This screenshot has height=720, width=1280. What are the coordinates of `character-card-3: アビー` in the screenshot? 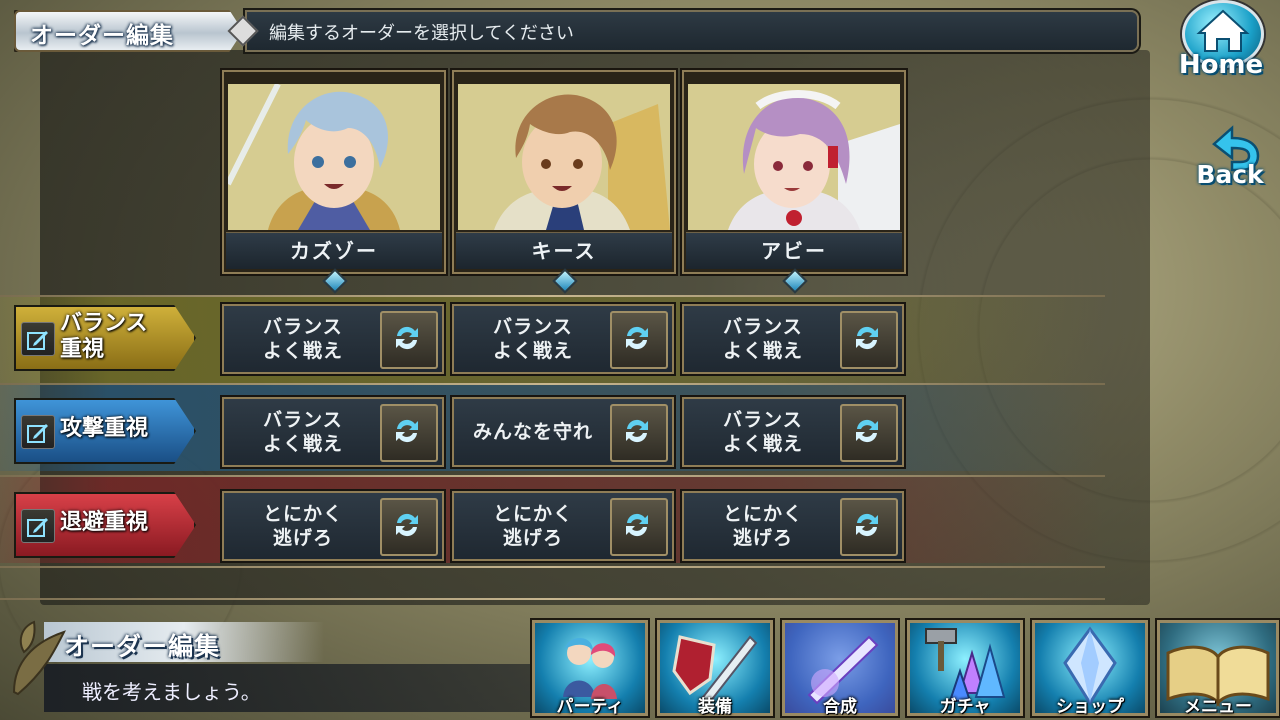 It's located at (794, 172).